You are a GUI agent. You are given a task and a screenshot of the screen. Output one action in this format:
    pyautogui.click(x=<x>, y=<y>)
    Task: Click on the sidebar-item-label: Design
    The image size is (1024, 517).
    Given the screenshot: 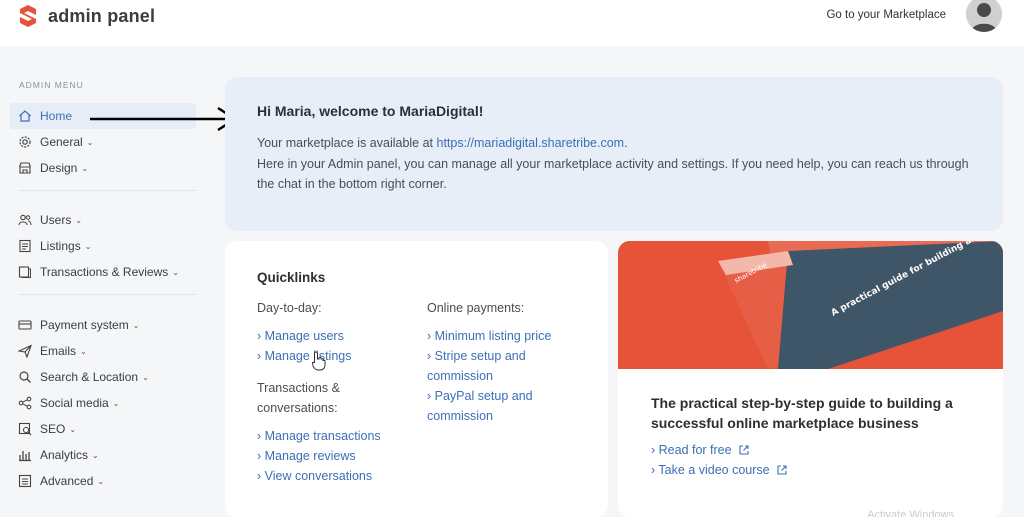 What is the action you would take?
    pyautogui.click(x=59, y=168)
    